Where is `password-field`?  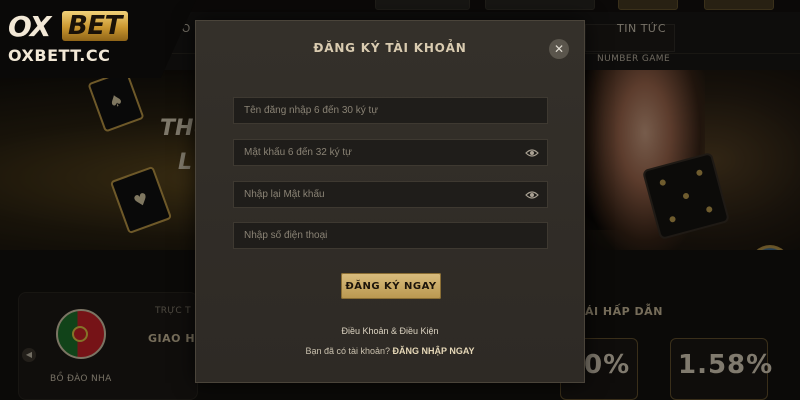 password-field is located at coordinates (390, 152).